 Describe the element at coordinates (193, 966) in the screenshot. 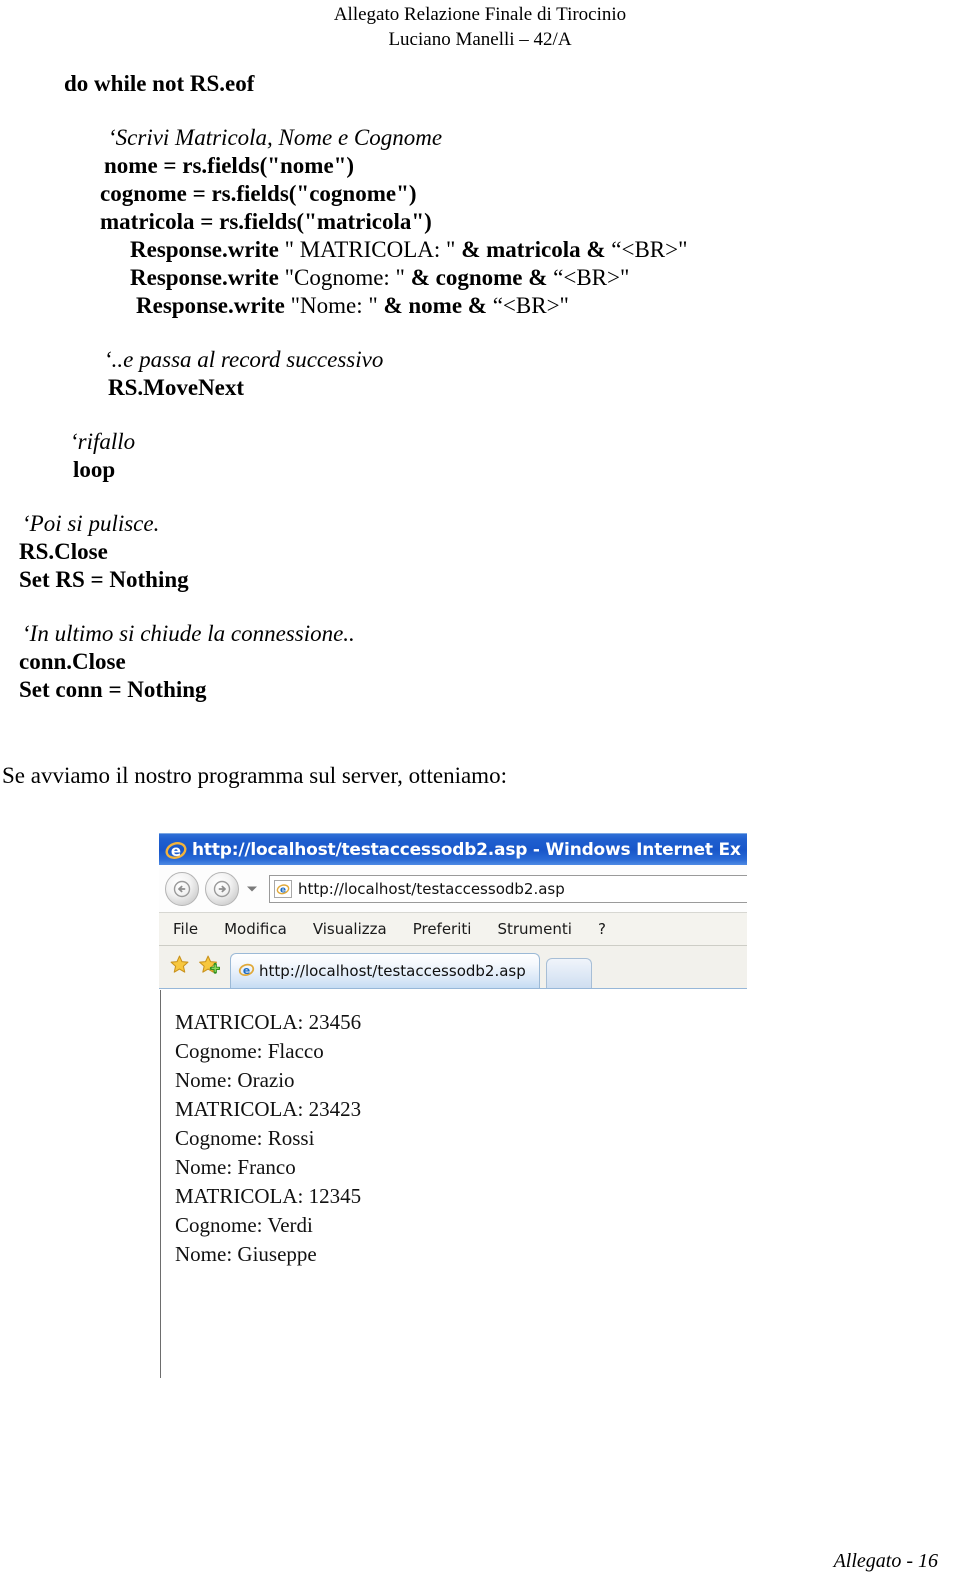

I see `favorites-toolbar` at that location.